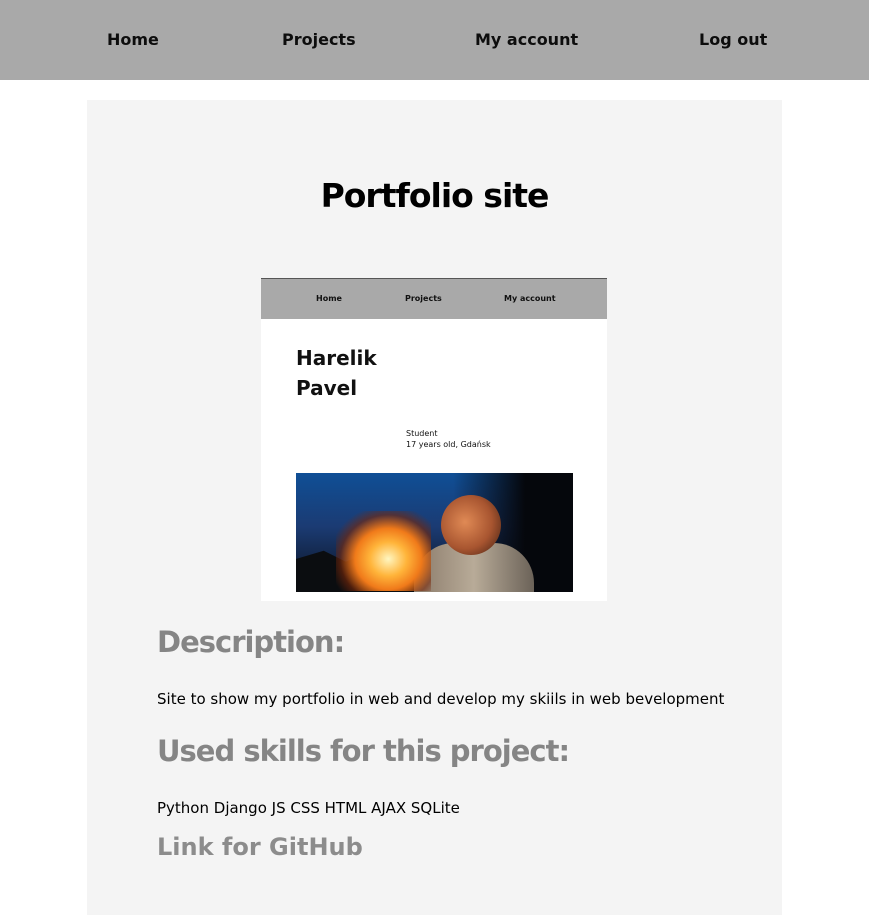 The height and width of the screenshot is (915, 869). What do you see at coordinates (327, 388) in the screenshot?
I see `preview-last-name: Pavel` at bounding box center [327, 388].